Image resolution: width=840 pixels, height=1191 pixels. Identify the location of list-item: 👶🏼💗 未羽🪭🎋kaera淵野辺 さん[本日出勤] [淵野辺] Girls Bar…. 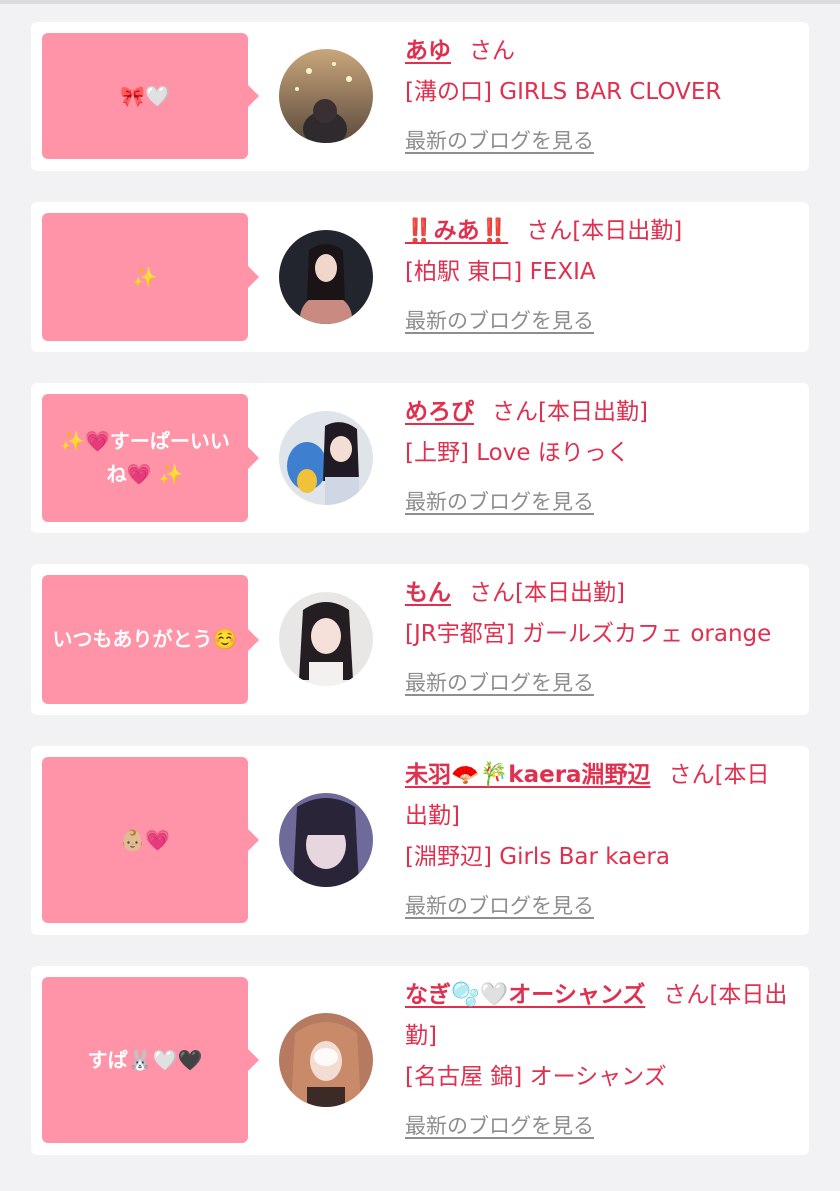
(420, 840).